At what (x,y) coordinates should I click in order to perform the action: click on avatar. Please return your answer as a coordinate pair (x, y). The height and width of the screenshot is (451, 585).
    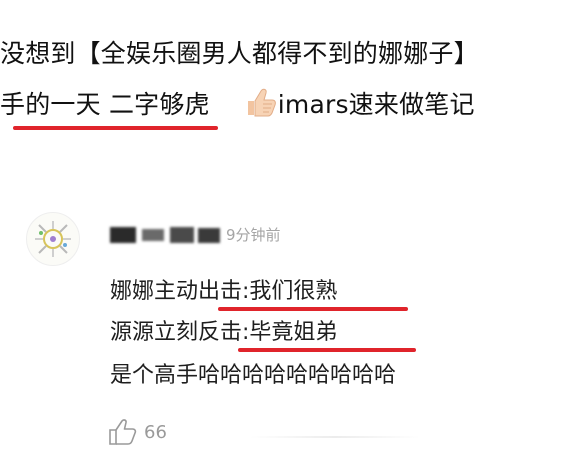
    Looking at the image, I should click on (53, 239).